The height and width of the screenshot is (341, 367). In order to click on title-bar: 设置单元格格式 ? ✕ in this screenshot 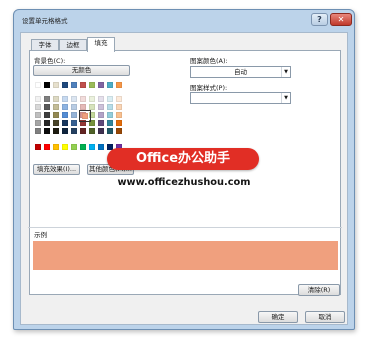, I will do `click(184, 20)`.